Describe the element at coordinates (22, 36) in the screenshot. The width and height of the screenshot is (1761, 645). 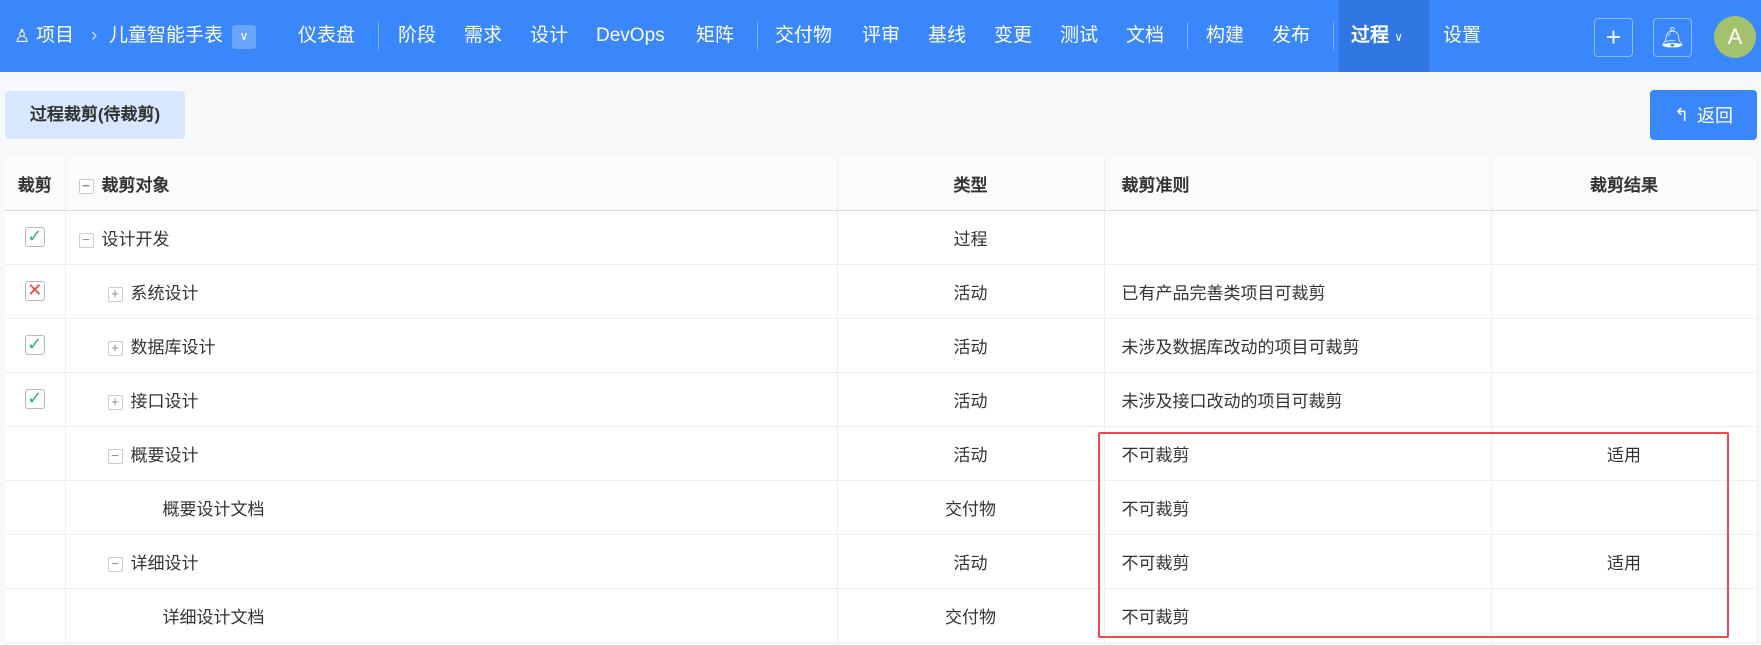
I see `rocket-logo-icon: ♙` at that location.